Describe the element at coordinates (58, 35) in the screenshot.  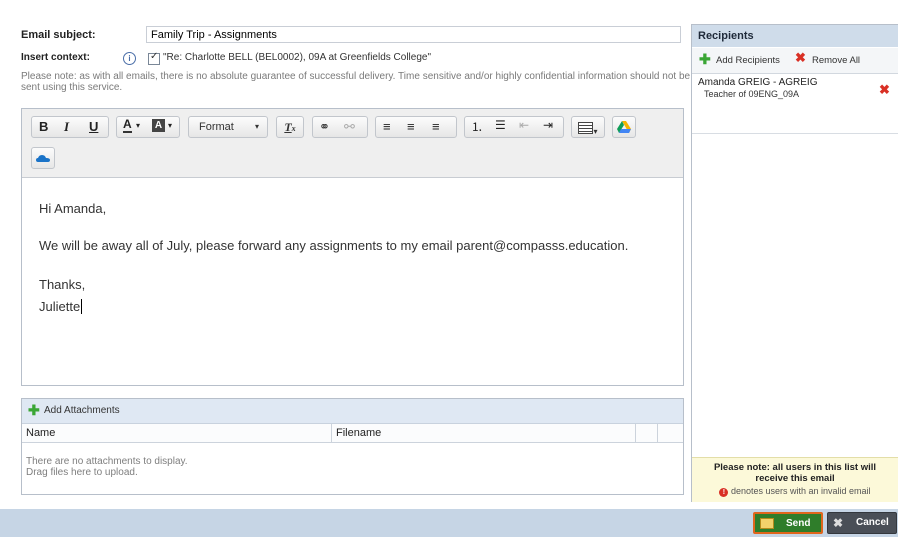
I see `subject-label: Email subject:` at that location.